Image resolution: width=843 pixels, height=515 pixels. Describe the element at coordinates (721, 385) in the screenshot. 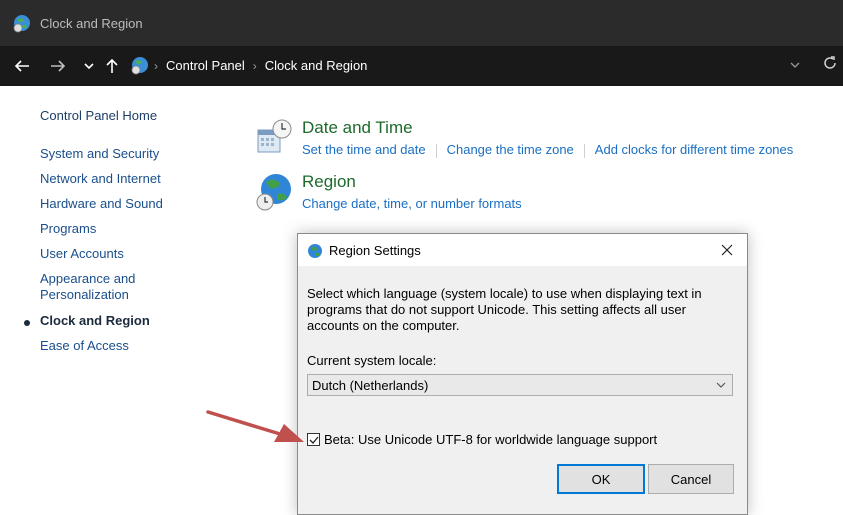

I see `chevron-down-icon` at that location.